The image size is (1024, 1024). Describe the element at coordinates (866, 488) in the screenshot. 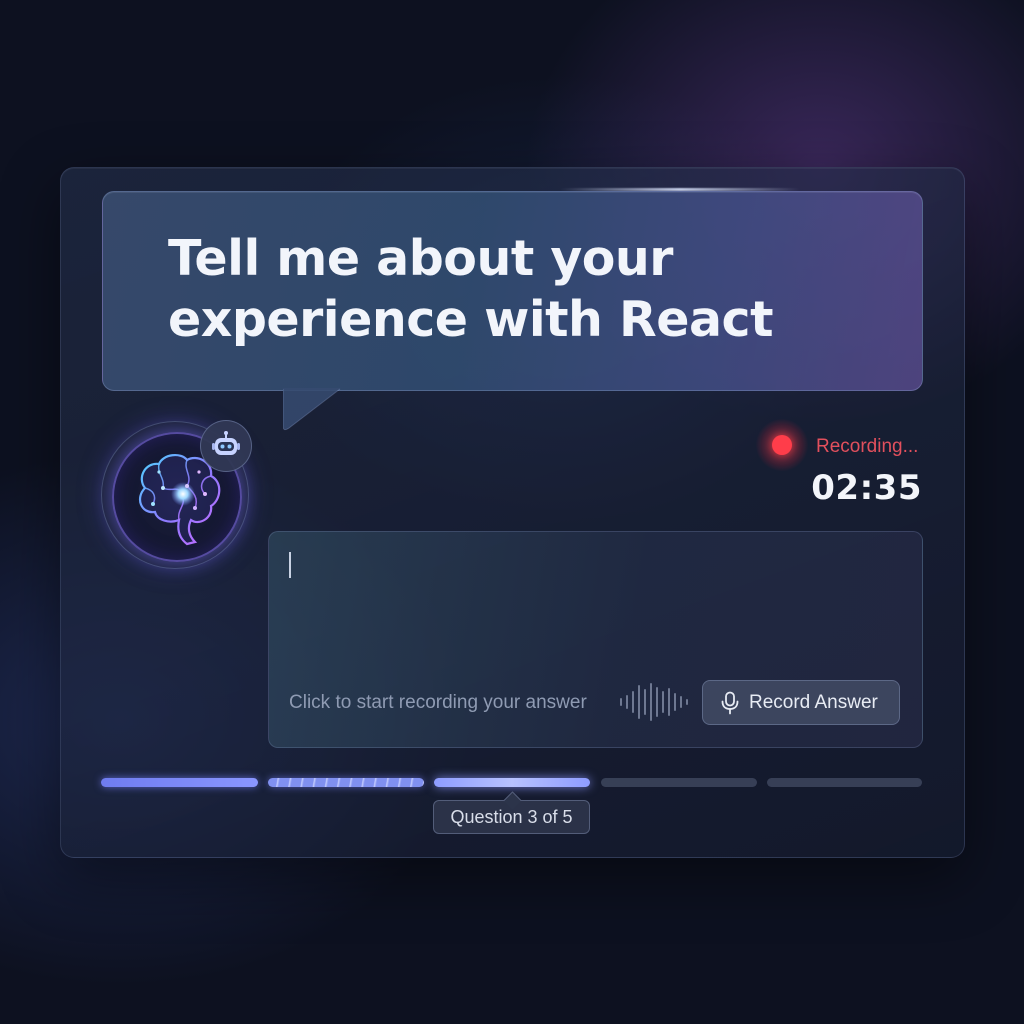

I see `recording-timer: 02:35` at that location.